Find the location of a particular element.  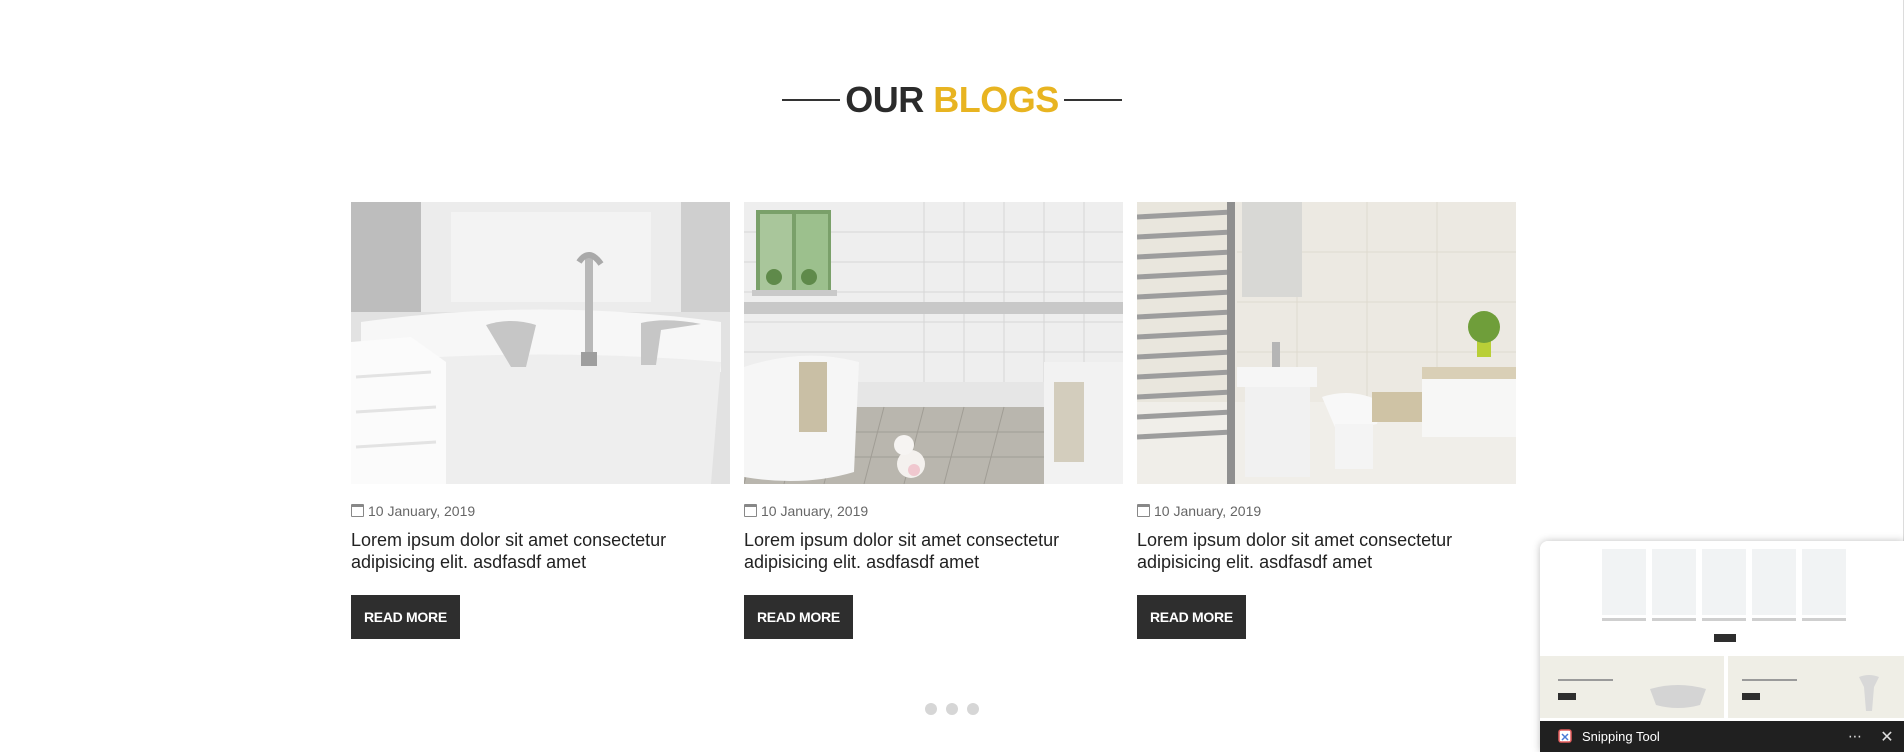

heading-line-right is located at coordinates (1092, 100).